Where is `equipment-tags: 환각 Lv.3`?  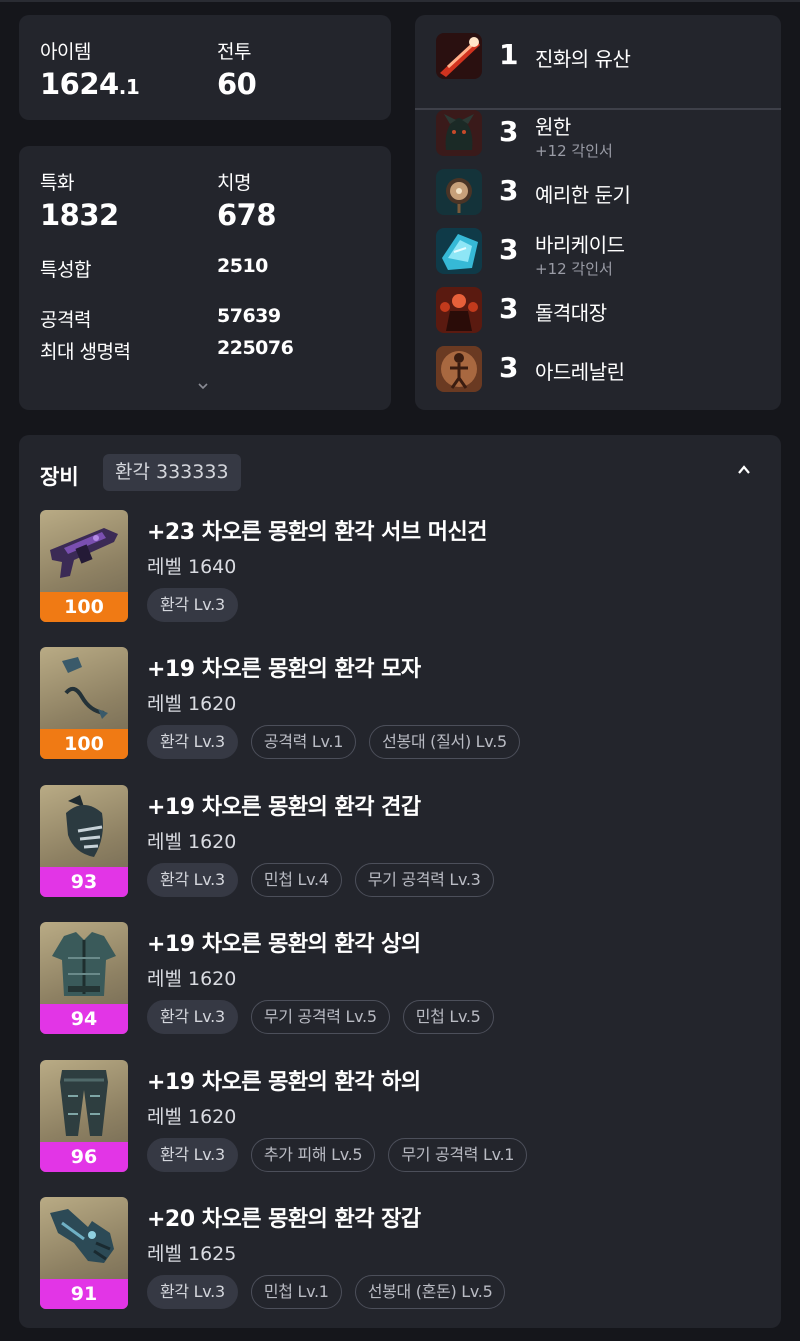 equipment-tags: 환각 Lv.3 is located at coordinates (192, 605).